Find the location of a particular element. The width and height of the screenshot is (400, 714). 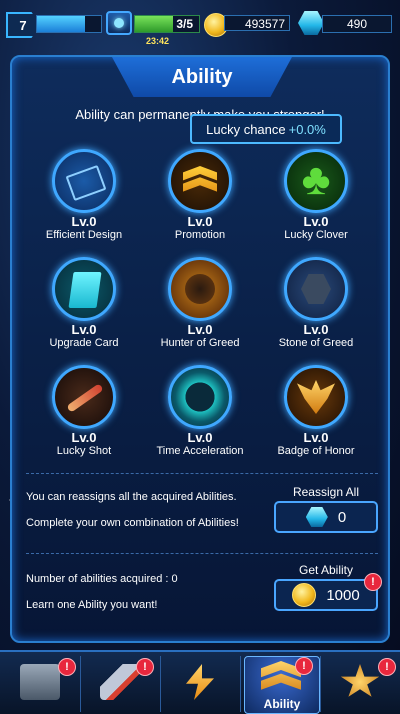

ability-time-acceleration: Lv.0 Time Acceleration is located at coordinates (200, 411).